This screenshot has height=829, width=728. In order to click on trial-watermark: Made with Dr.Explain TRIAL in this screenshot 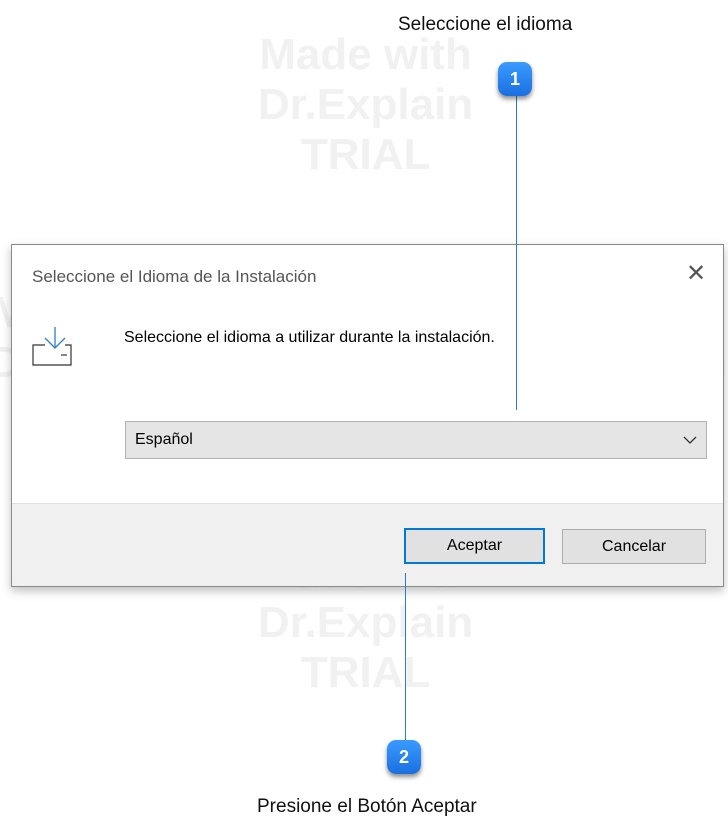, I will do `click(366, 104)`.